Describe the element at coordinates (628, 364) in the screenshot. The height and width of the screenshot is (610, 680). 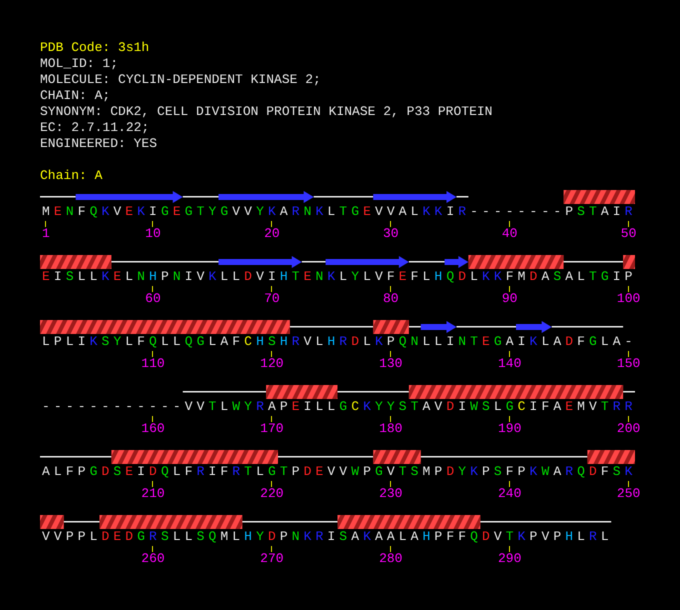
I see `residue-number: 150` at that location.